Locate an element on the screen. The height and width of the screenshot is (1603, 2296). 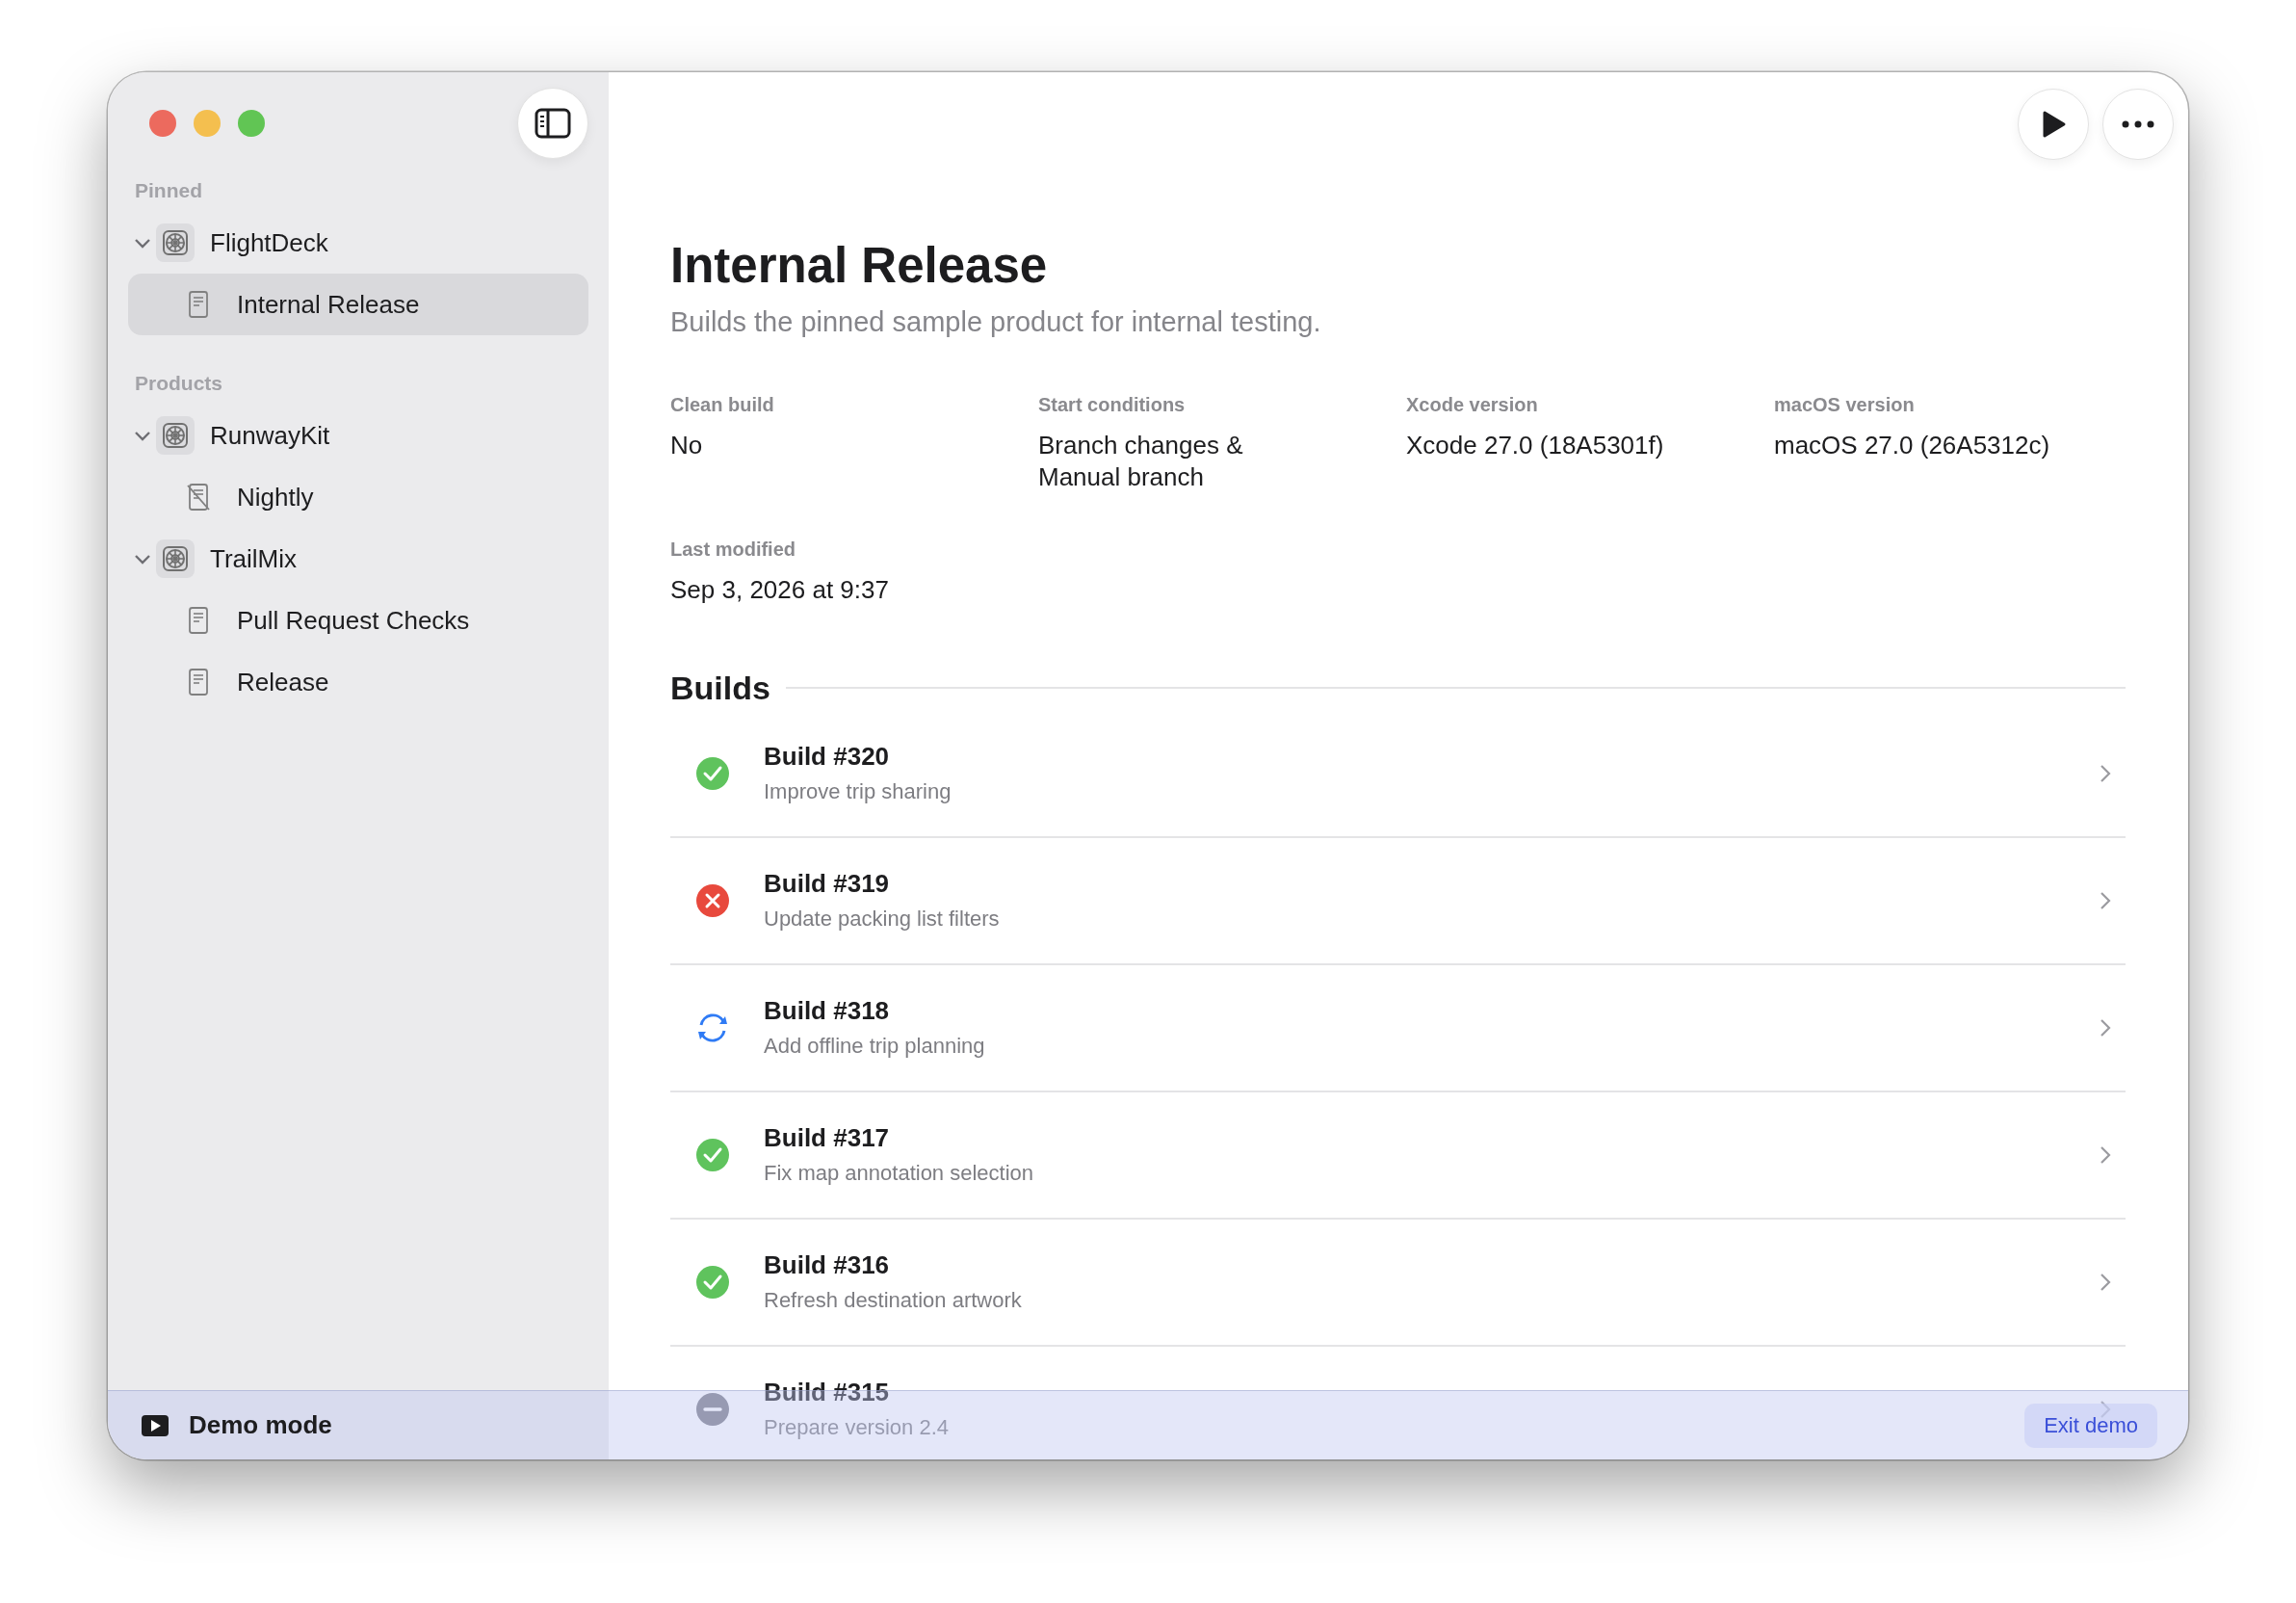
play-icon is located at coordinates (155, 1425).